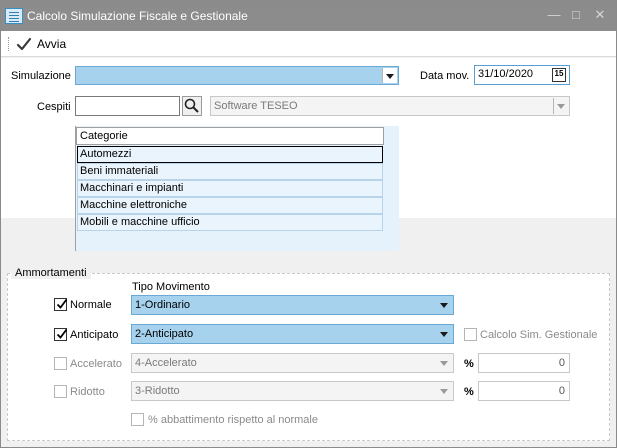 This screenshot has height=448, width=617. I want to click on avvia-button: Avvia, so click(41, 44).